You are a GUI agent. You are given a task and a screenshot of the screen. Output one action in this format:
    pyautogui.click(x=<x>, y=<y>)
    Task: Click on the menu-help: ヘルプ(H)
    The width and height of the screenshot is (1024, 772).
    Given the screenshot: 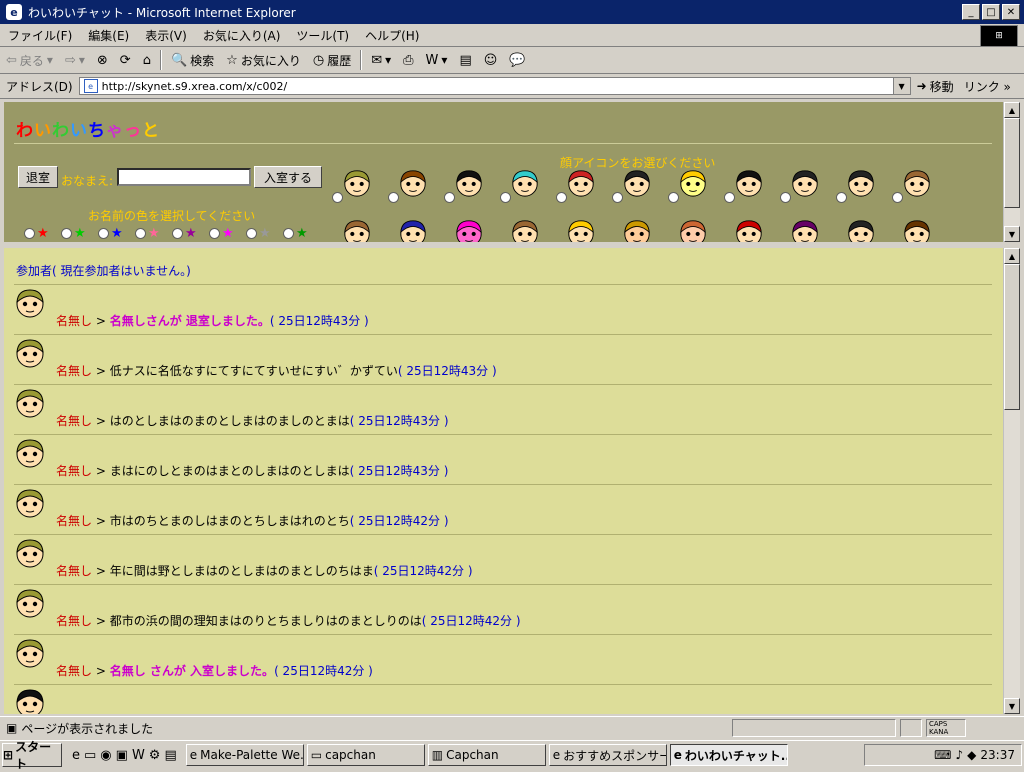 What is the action you would take?
    pyautogui.click(x=392, y=35)
    